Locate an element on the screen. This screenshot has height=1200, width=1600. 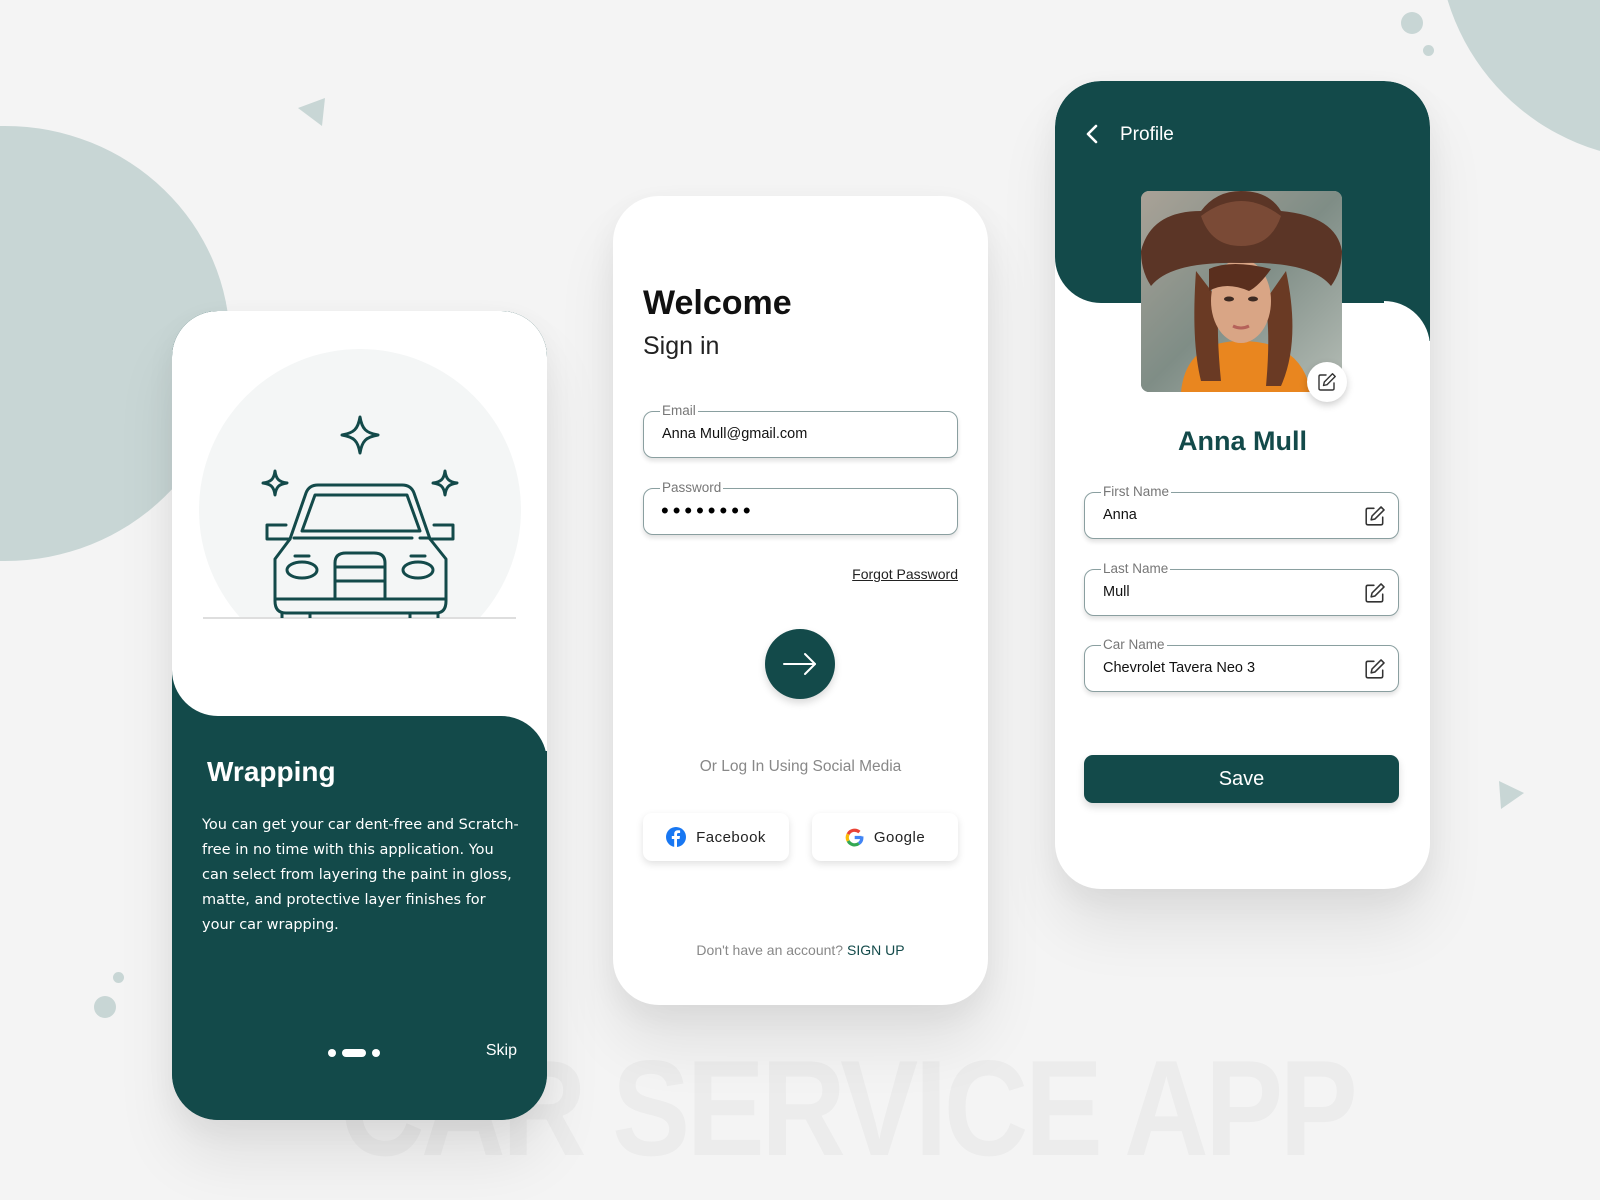
signin-submit-button is located at coordinates (800, 664).